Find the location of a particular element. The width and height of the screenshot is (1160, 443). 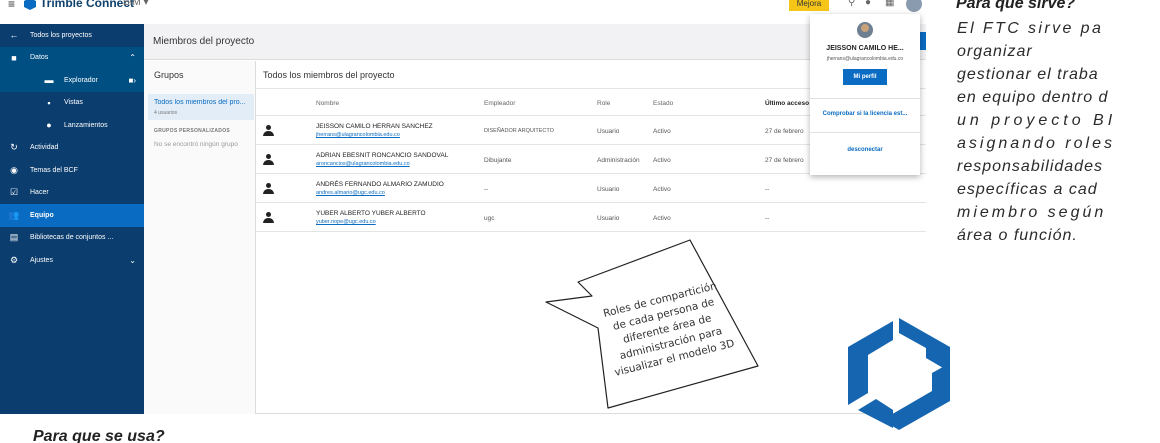

chevron-down-icon: ⌄ is located at coordinates (132, 260).